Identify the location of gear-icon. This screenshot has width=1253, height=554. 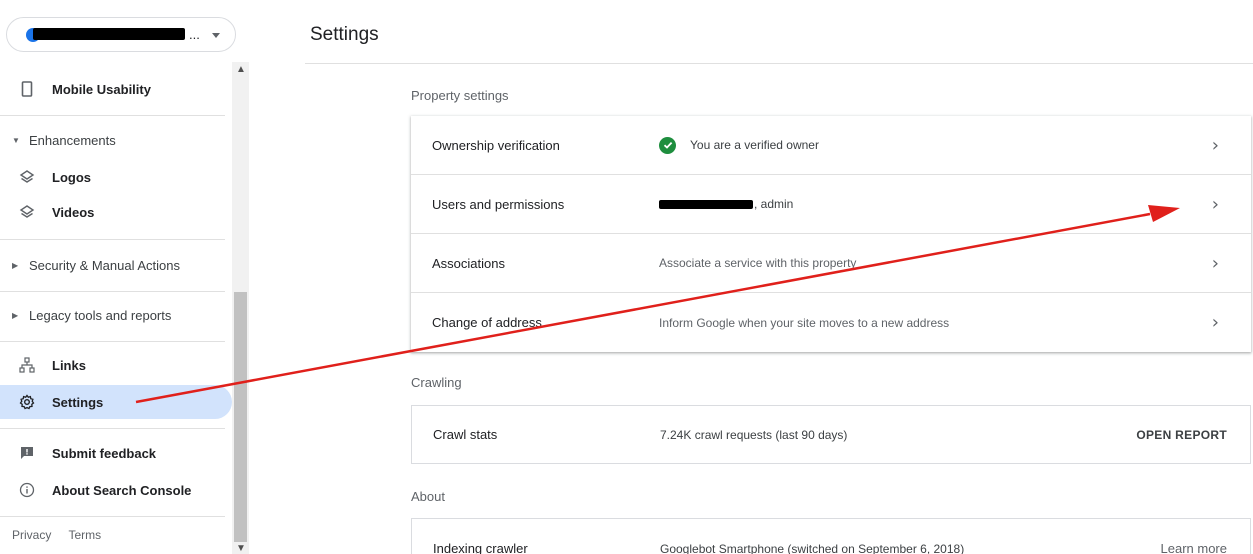
(27, 402).